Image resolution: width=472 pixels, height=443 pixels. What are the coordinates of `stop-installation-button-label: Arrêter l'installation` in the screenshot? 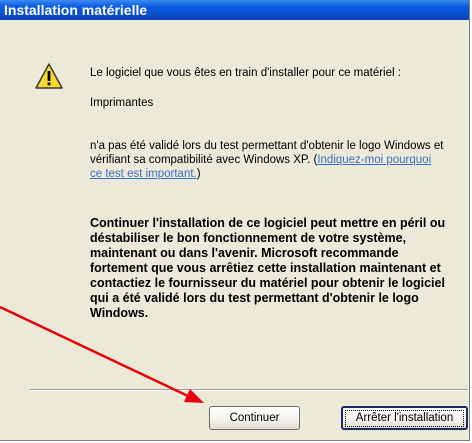 It's located at (404, 418).